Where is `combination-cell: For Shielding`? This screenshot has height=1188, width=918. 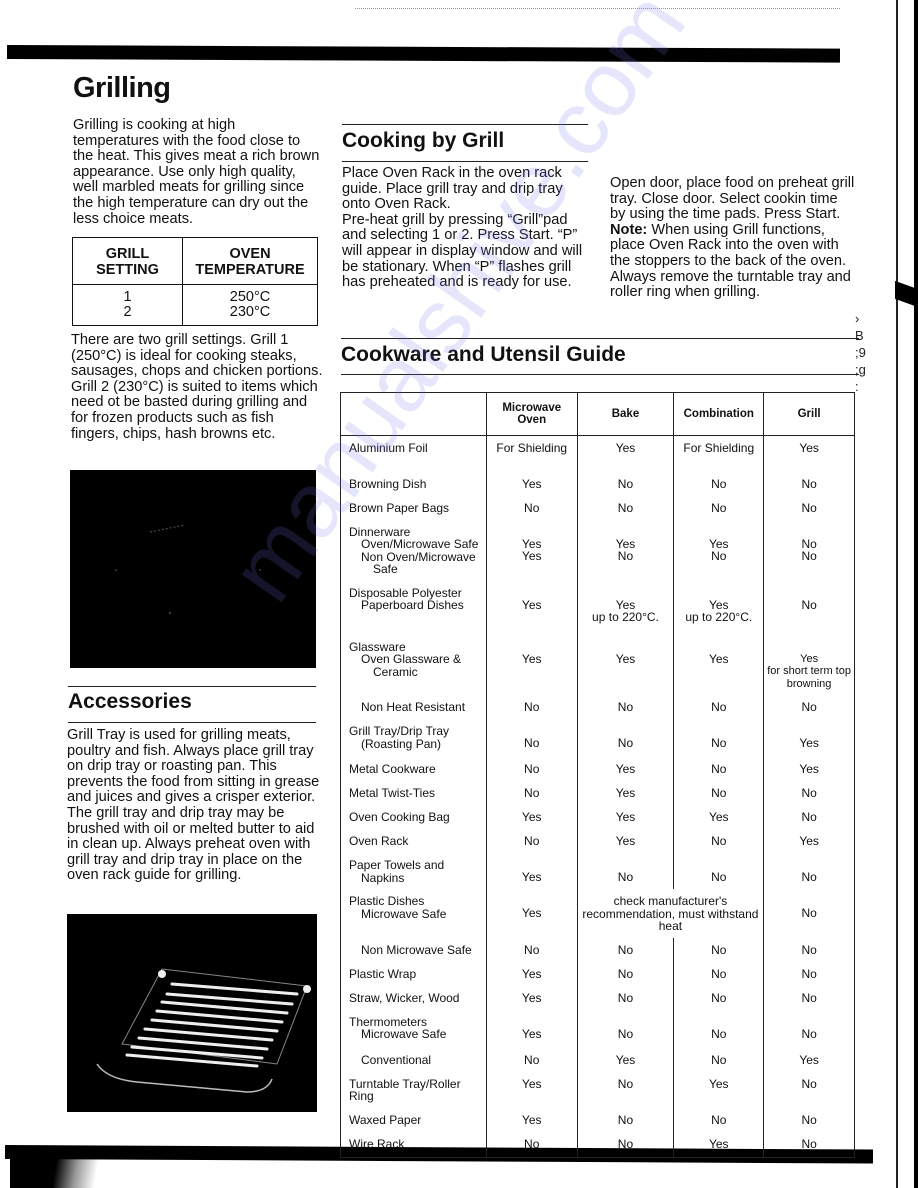
combination-cell: For Shielding is located at coordinates (719, 453).